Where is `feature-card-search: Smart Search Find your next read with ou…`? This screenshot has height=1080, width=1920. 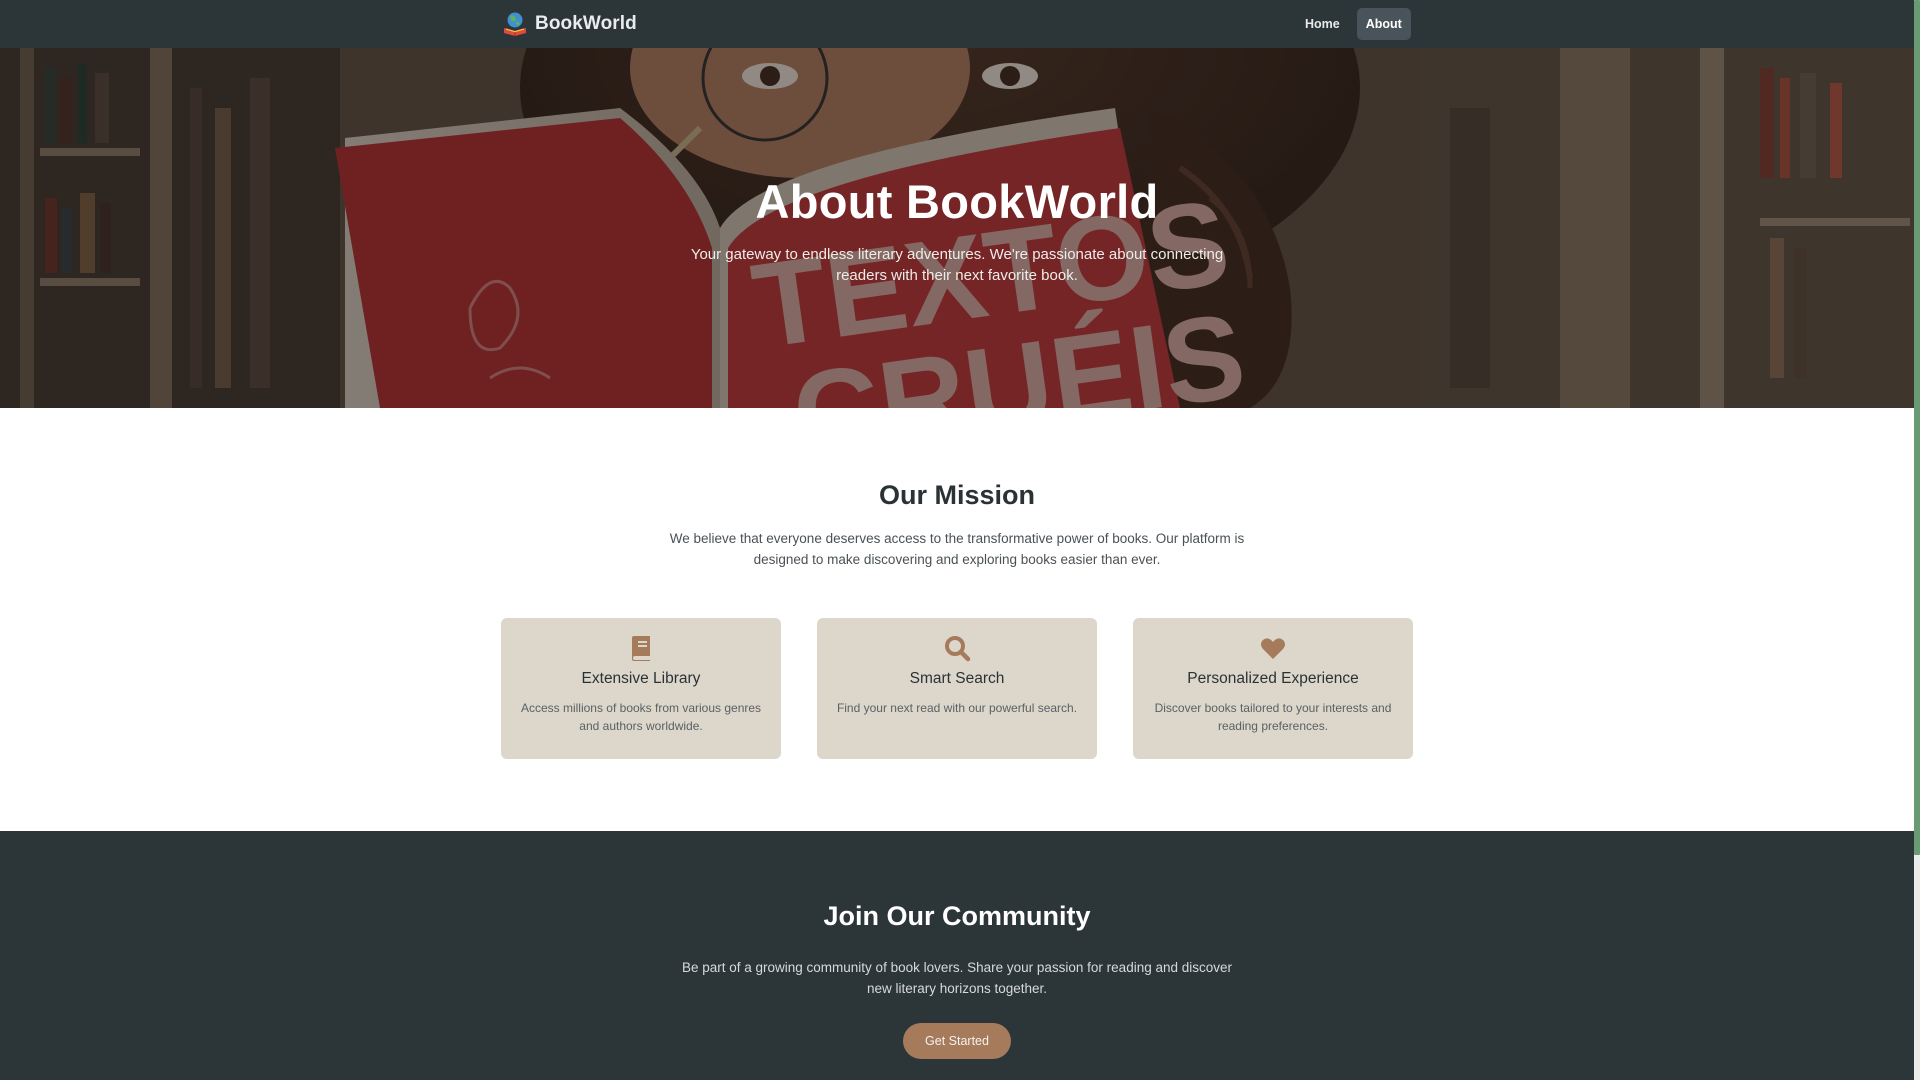 feature-card-search: Smart Search Find your next read with ou… is located at coordinates (957, 688).